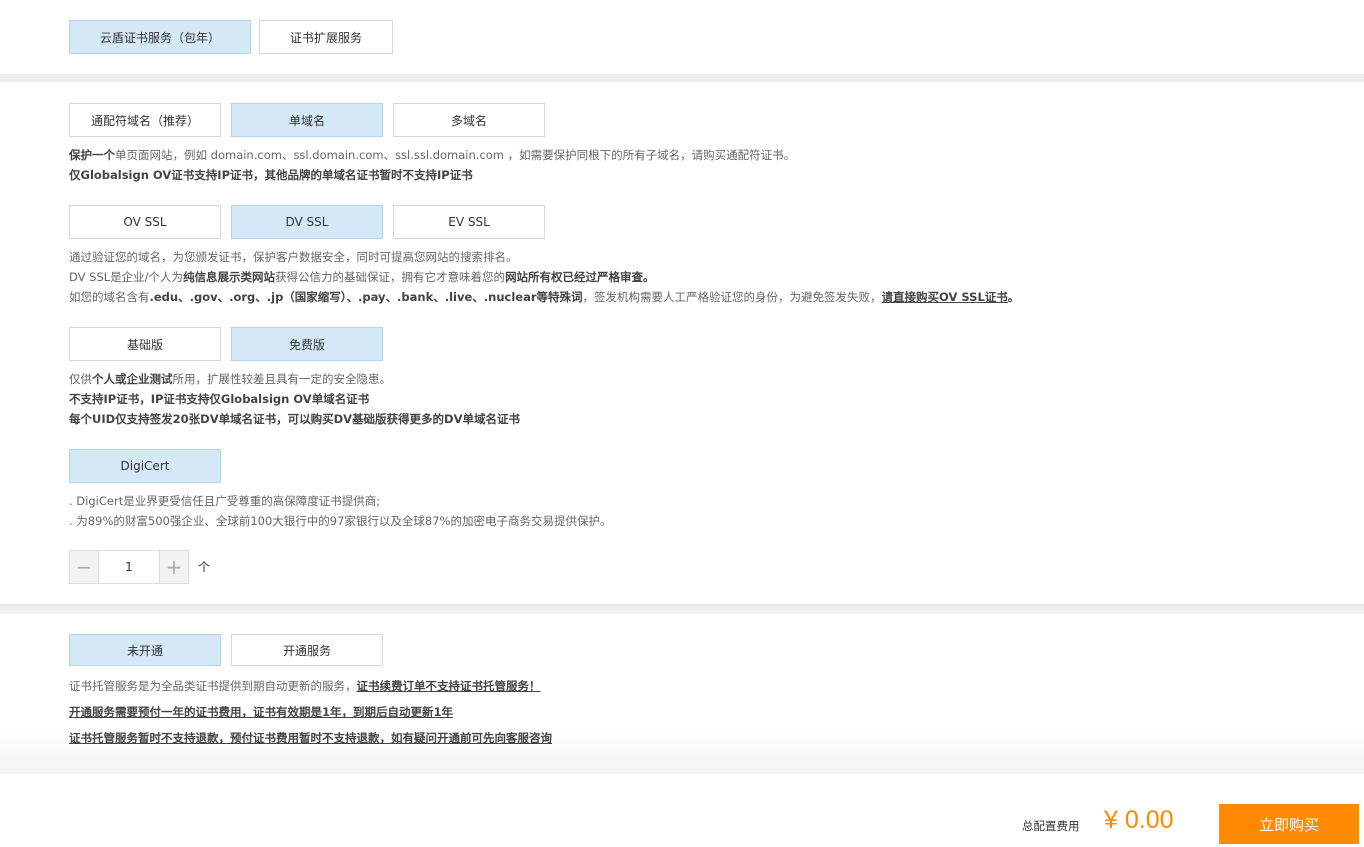 The height and width of the screenshot is (847, 1364). Describe the element at coordinates (225, 501) in the screenshot. I see `brand-desc-1: . DigiCert是业界更受信任且广受尊重的高保障度证书提供商;` at that location.